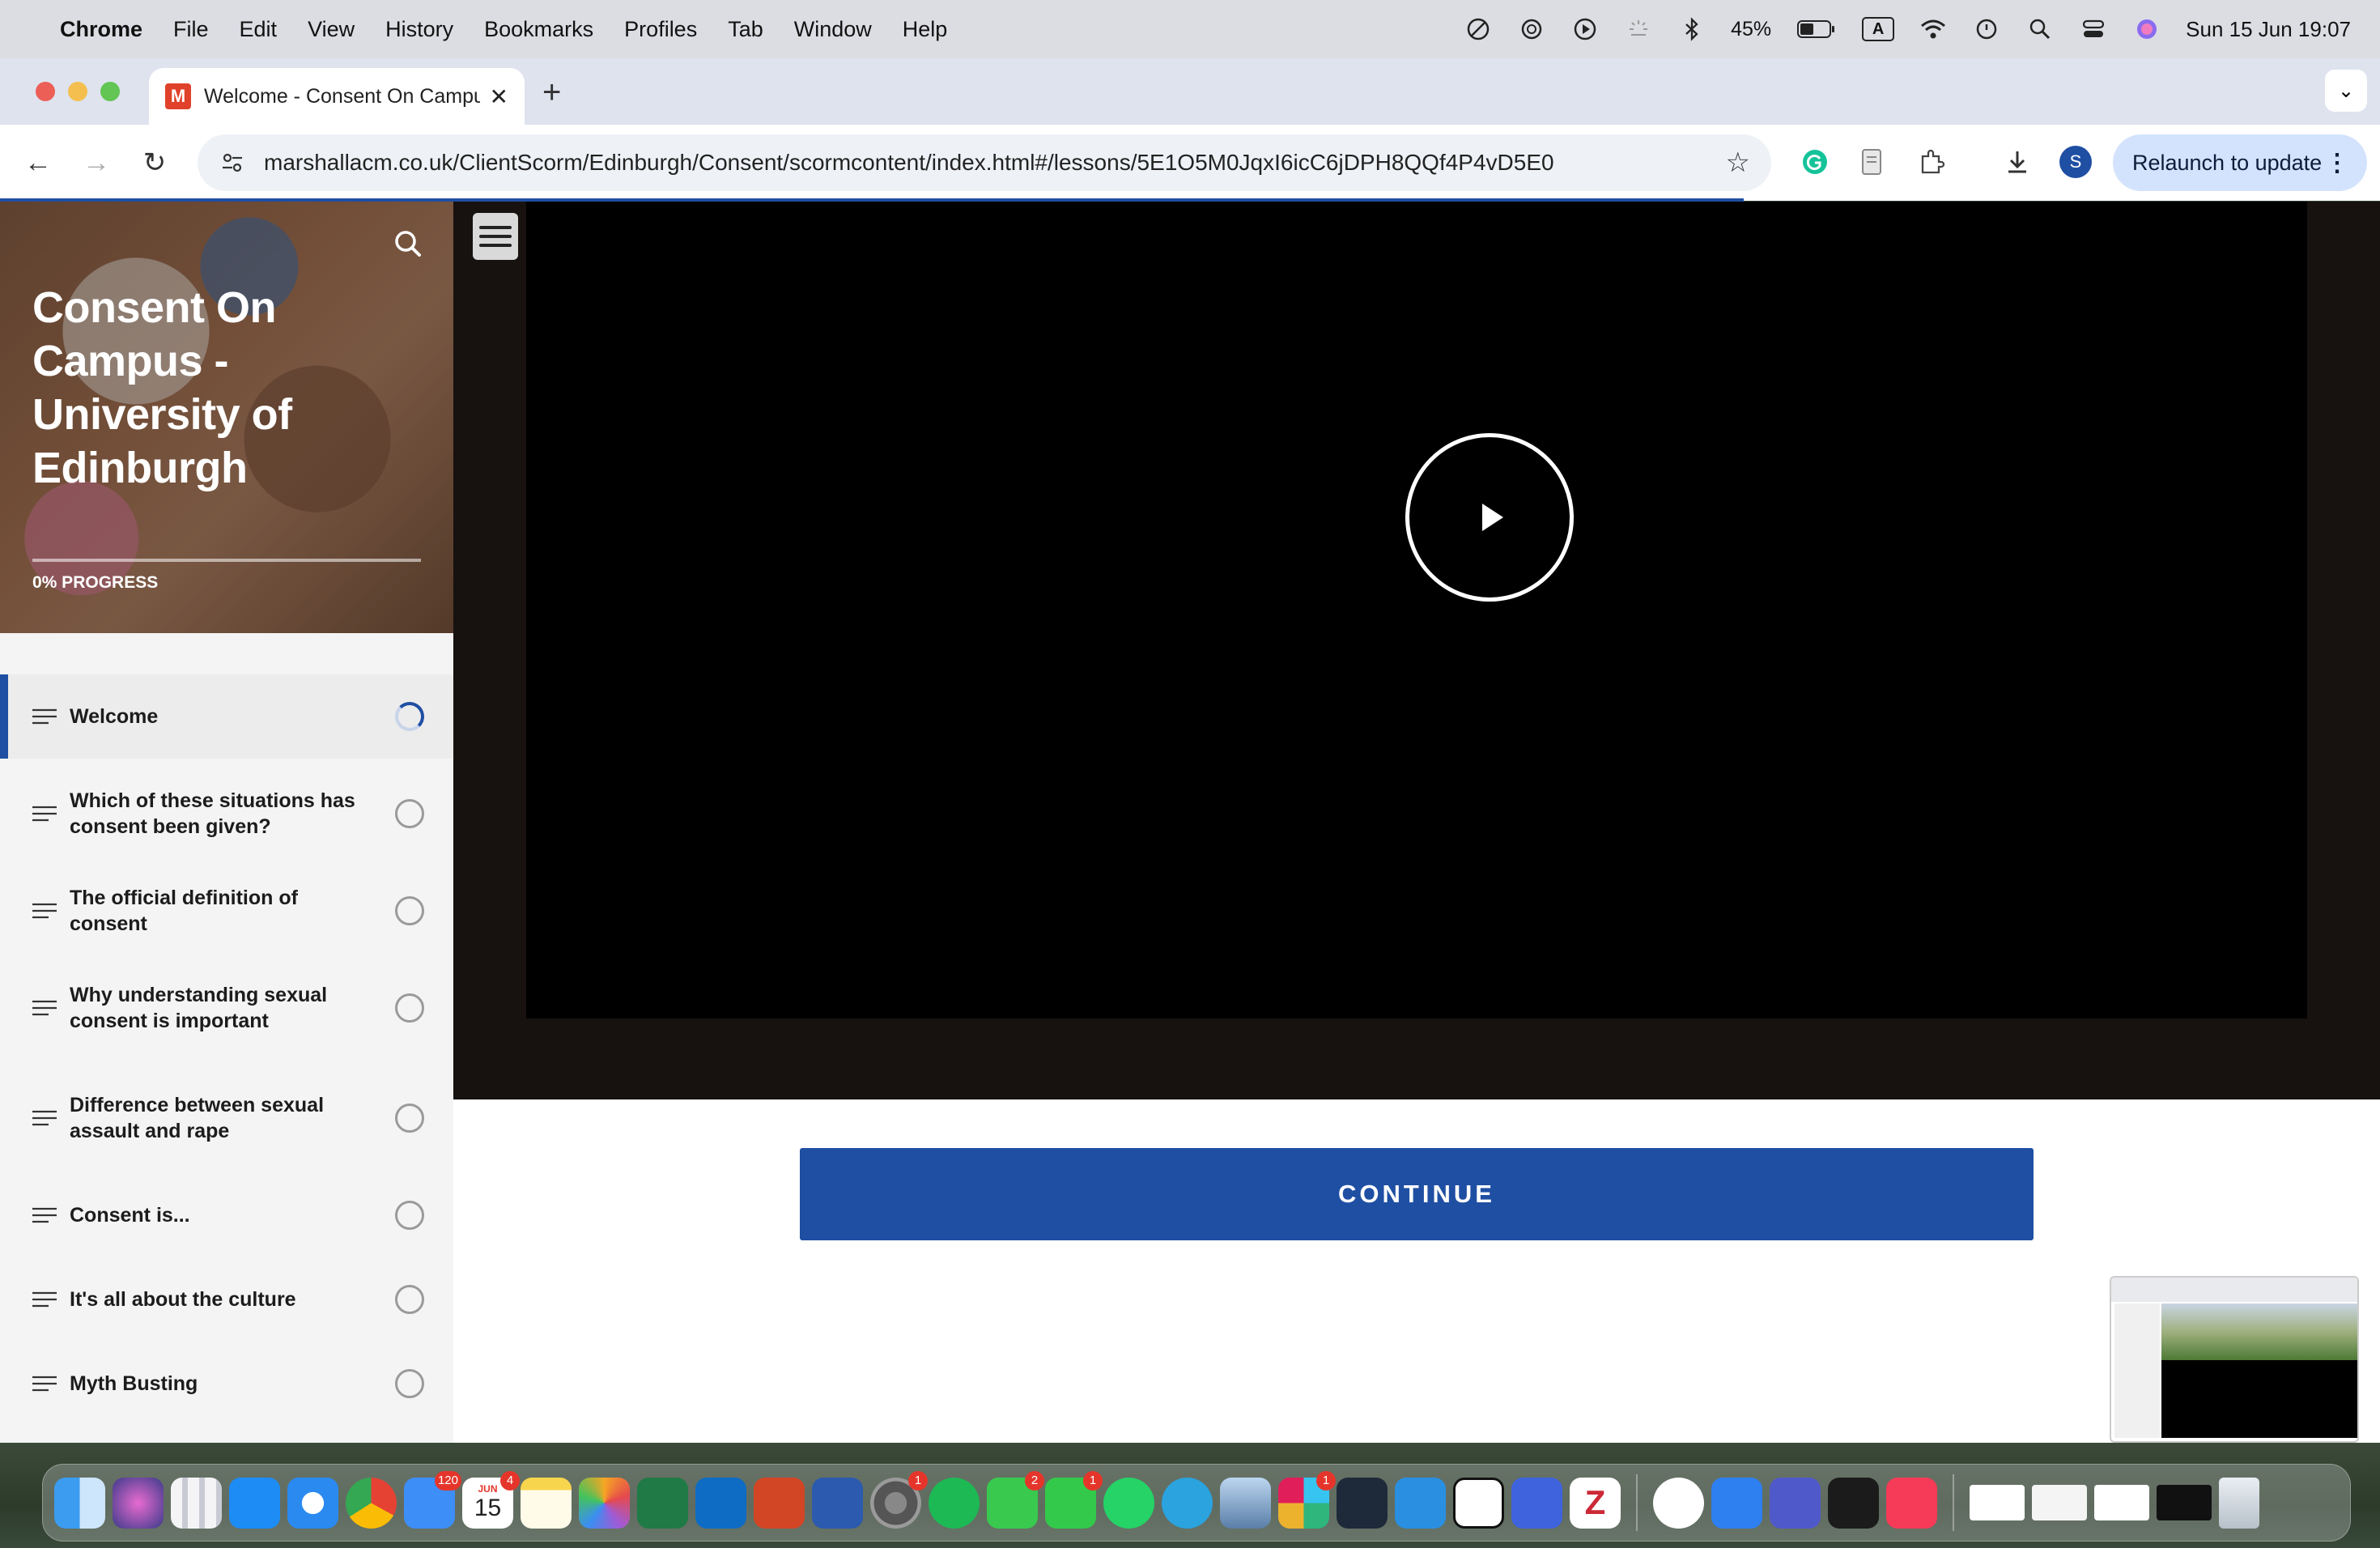 Image resolution: width=2380 pixels, height=1548 pixels. Describe the element at coordinates (837, 1503) in the screenshot. I see `word-icon` at that location.